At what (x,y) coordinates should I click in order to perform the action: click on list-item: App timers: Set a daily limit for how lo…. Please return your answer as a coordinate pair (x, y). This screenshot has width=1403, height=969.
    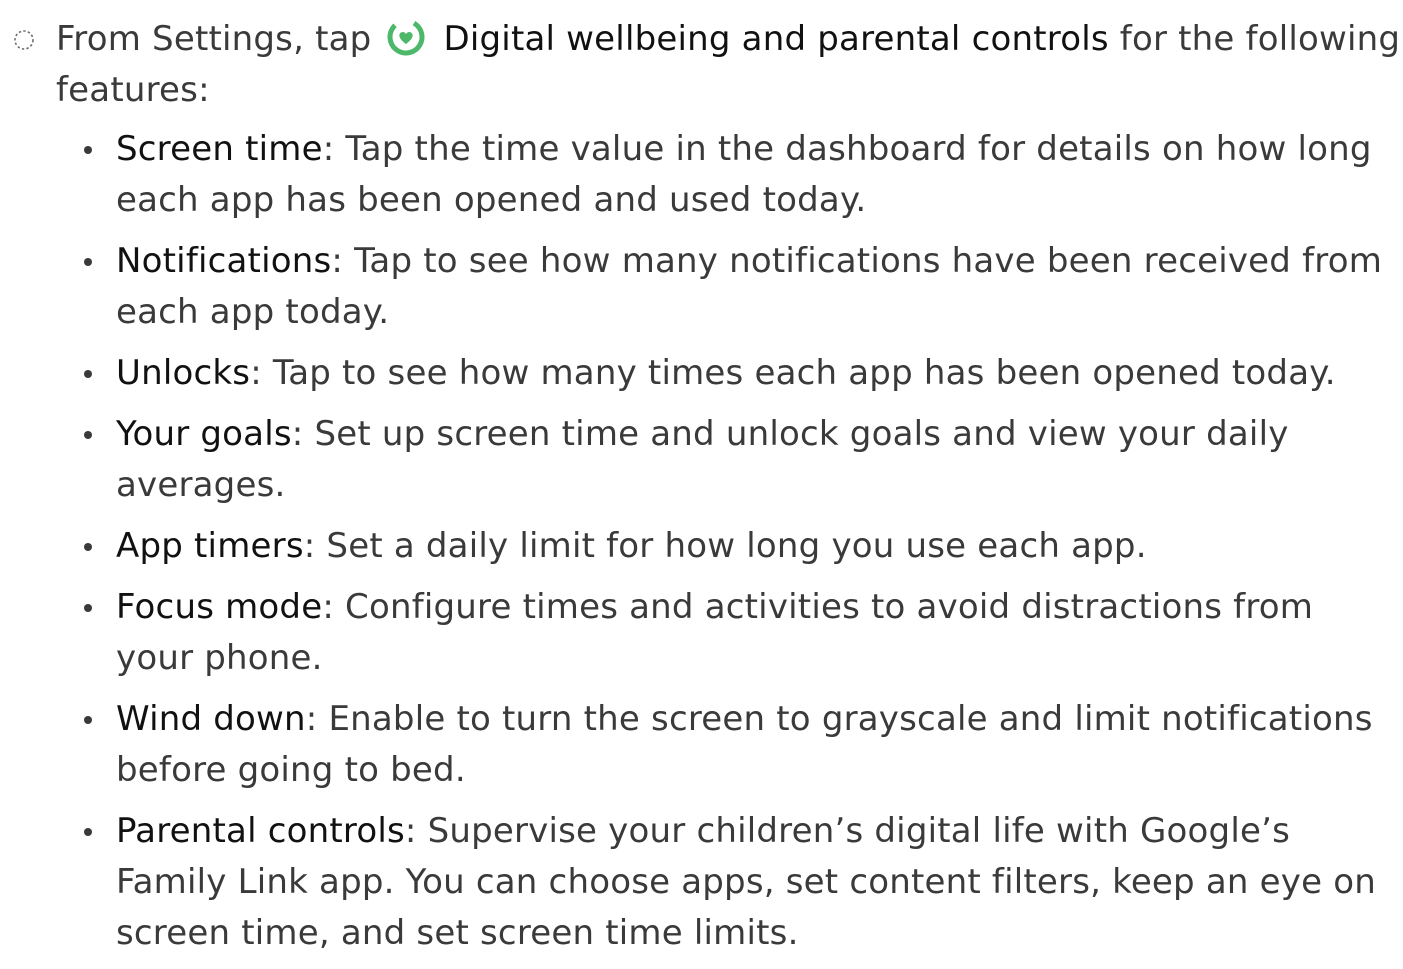
    Looking at the image, I should click on (735, 546).